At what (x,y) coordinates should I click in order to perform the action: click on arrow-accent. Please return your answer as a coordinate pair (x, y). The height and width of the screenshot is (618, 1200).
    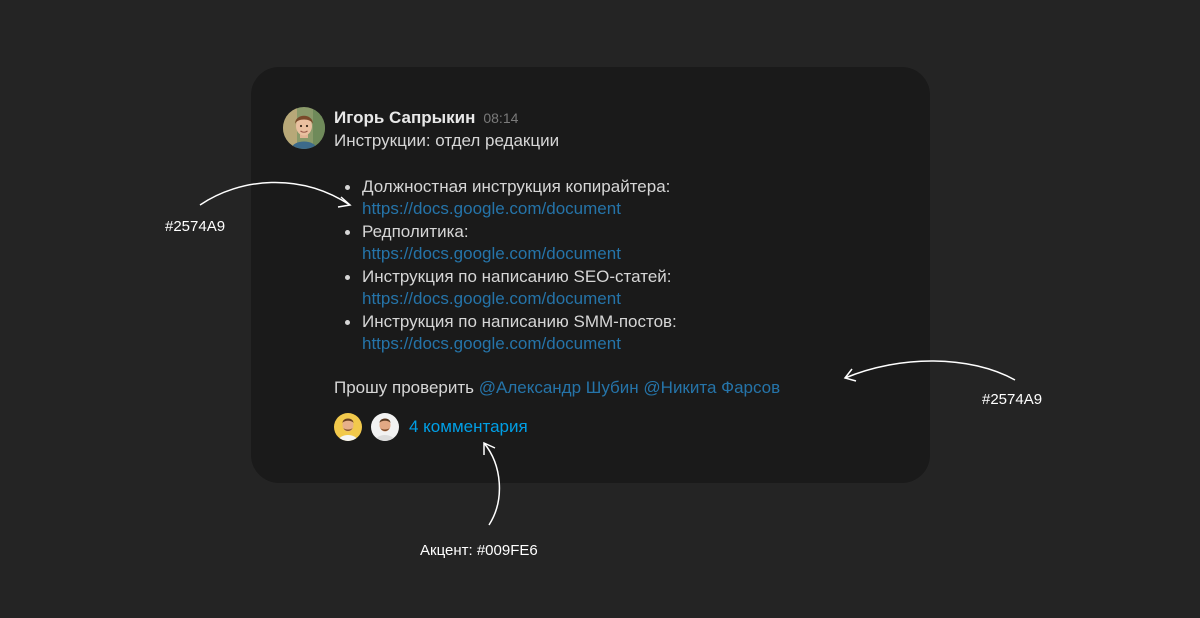
    Looking at the image, I should click on (492, 484).